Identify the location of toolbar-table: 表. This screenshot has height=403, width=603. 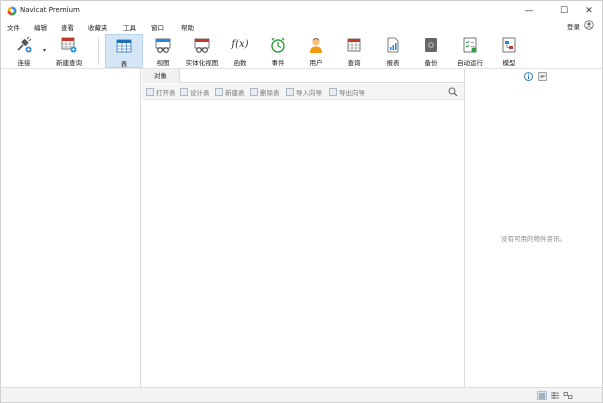
(124, 51).